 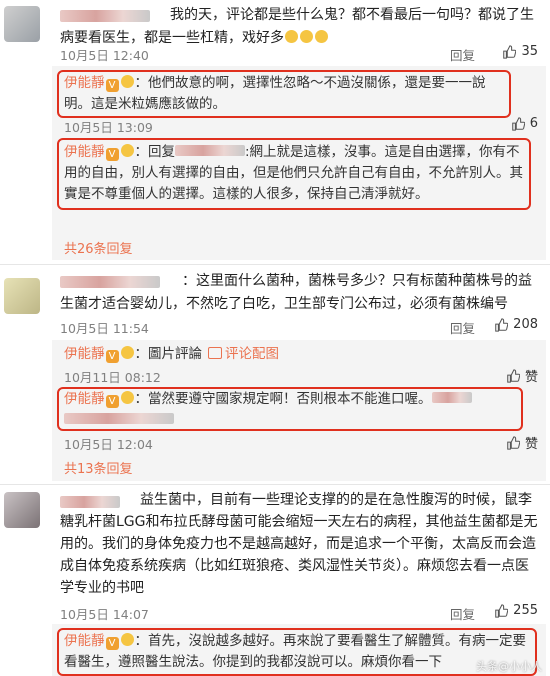 I want to click on comment-image-link: 评论配图, so click(x=252, y=354).